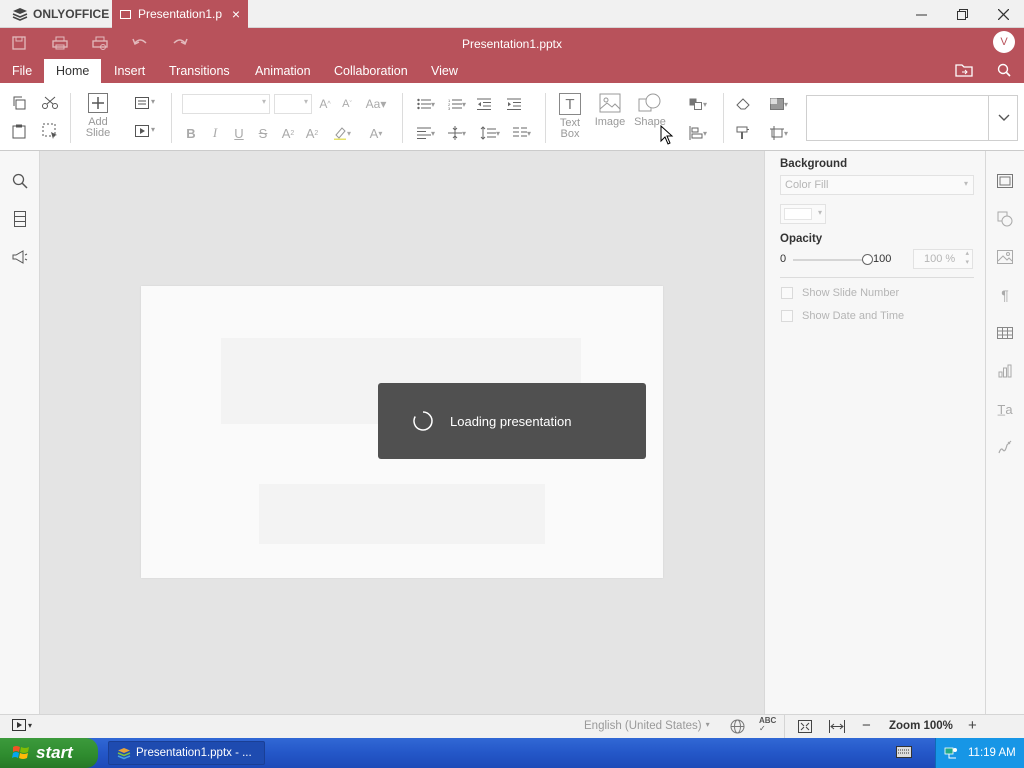 The width and height of the screenshot is (1024, 768). Describe the element at coordinates (514, 104) in the screenshot. I see `increase-indent-button` at that location.